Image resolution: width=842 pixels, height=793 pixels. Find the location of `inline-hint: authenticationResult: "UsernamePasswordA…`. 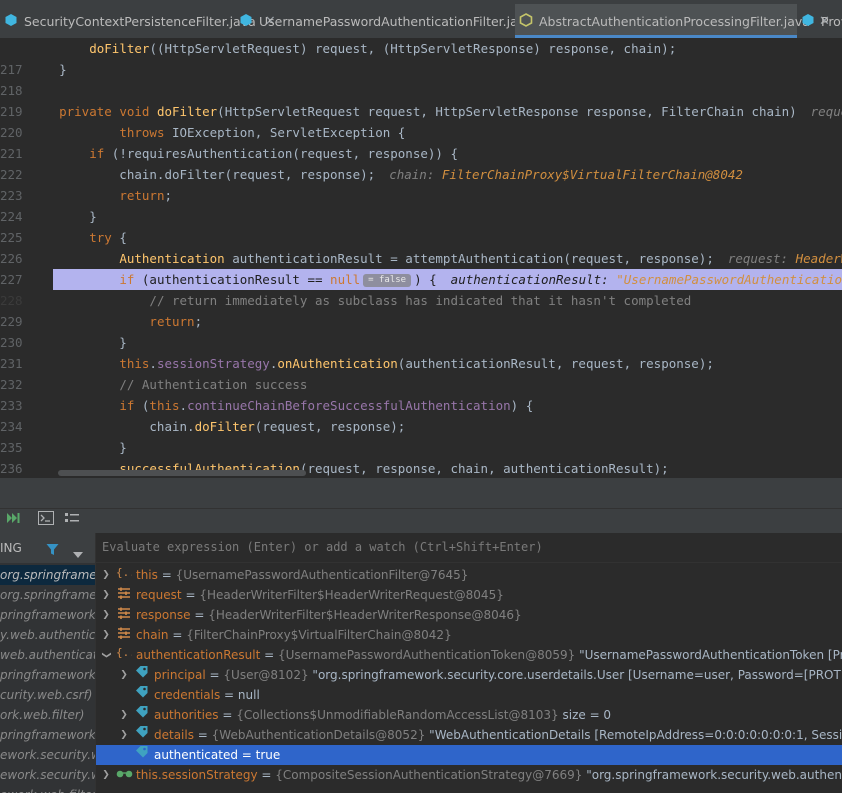

inline-hint: authenticationResult: "UsernamePasswordA… is located at coordinates (646, 279).